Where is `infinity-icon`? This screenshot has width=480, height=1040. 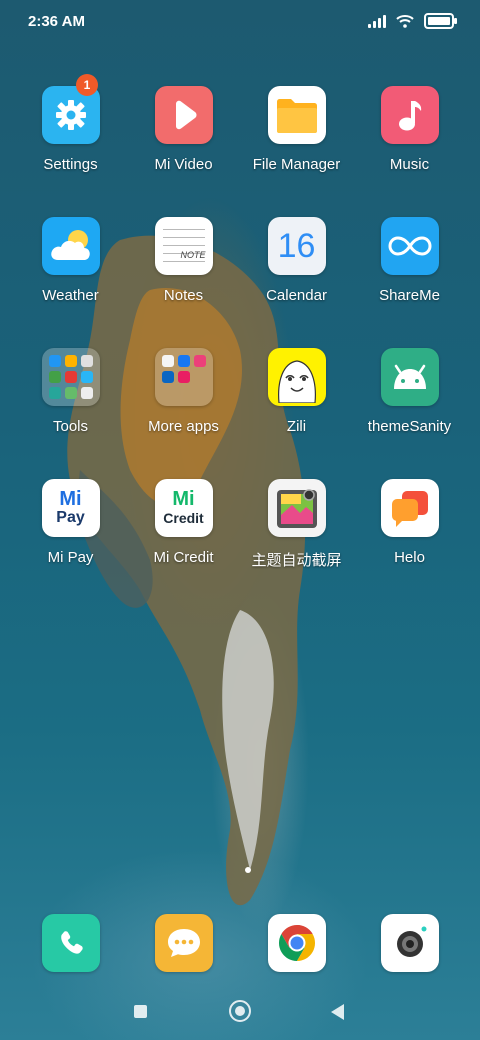
infinity-icon is located at coordinates (409, 246).